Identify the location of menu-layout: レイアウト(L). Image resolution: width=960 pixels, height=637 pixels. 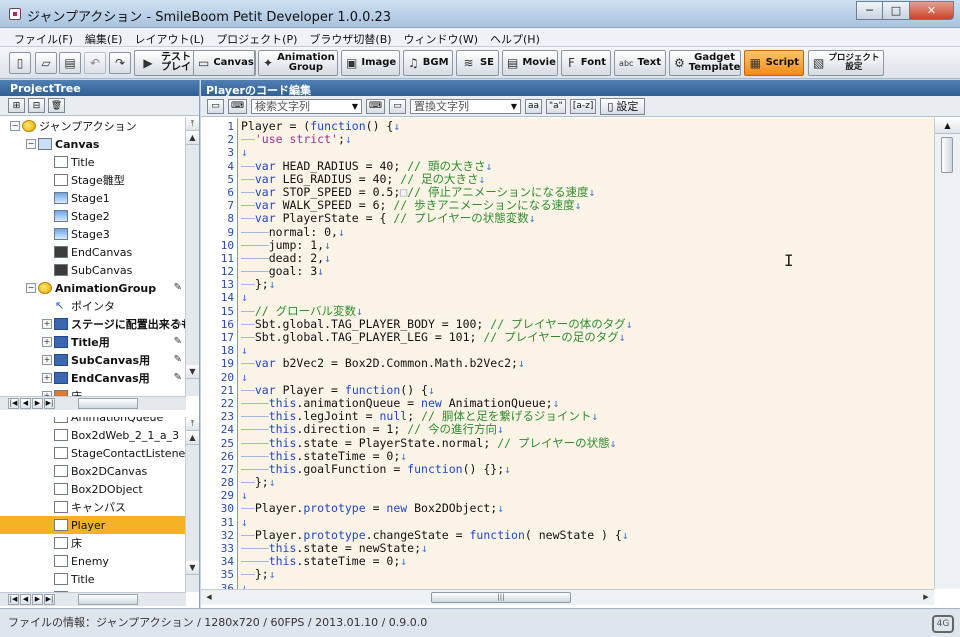
(169, 37).